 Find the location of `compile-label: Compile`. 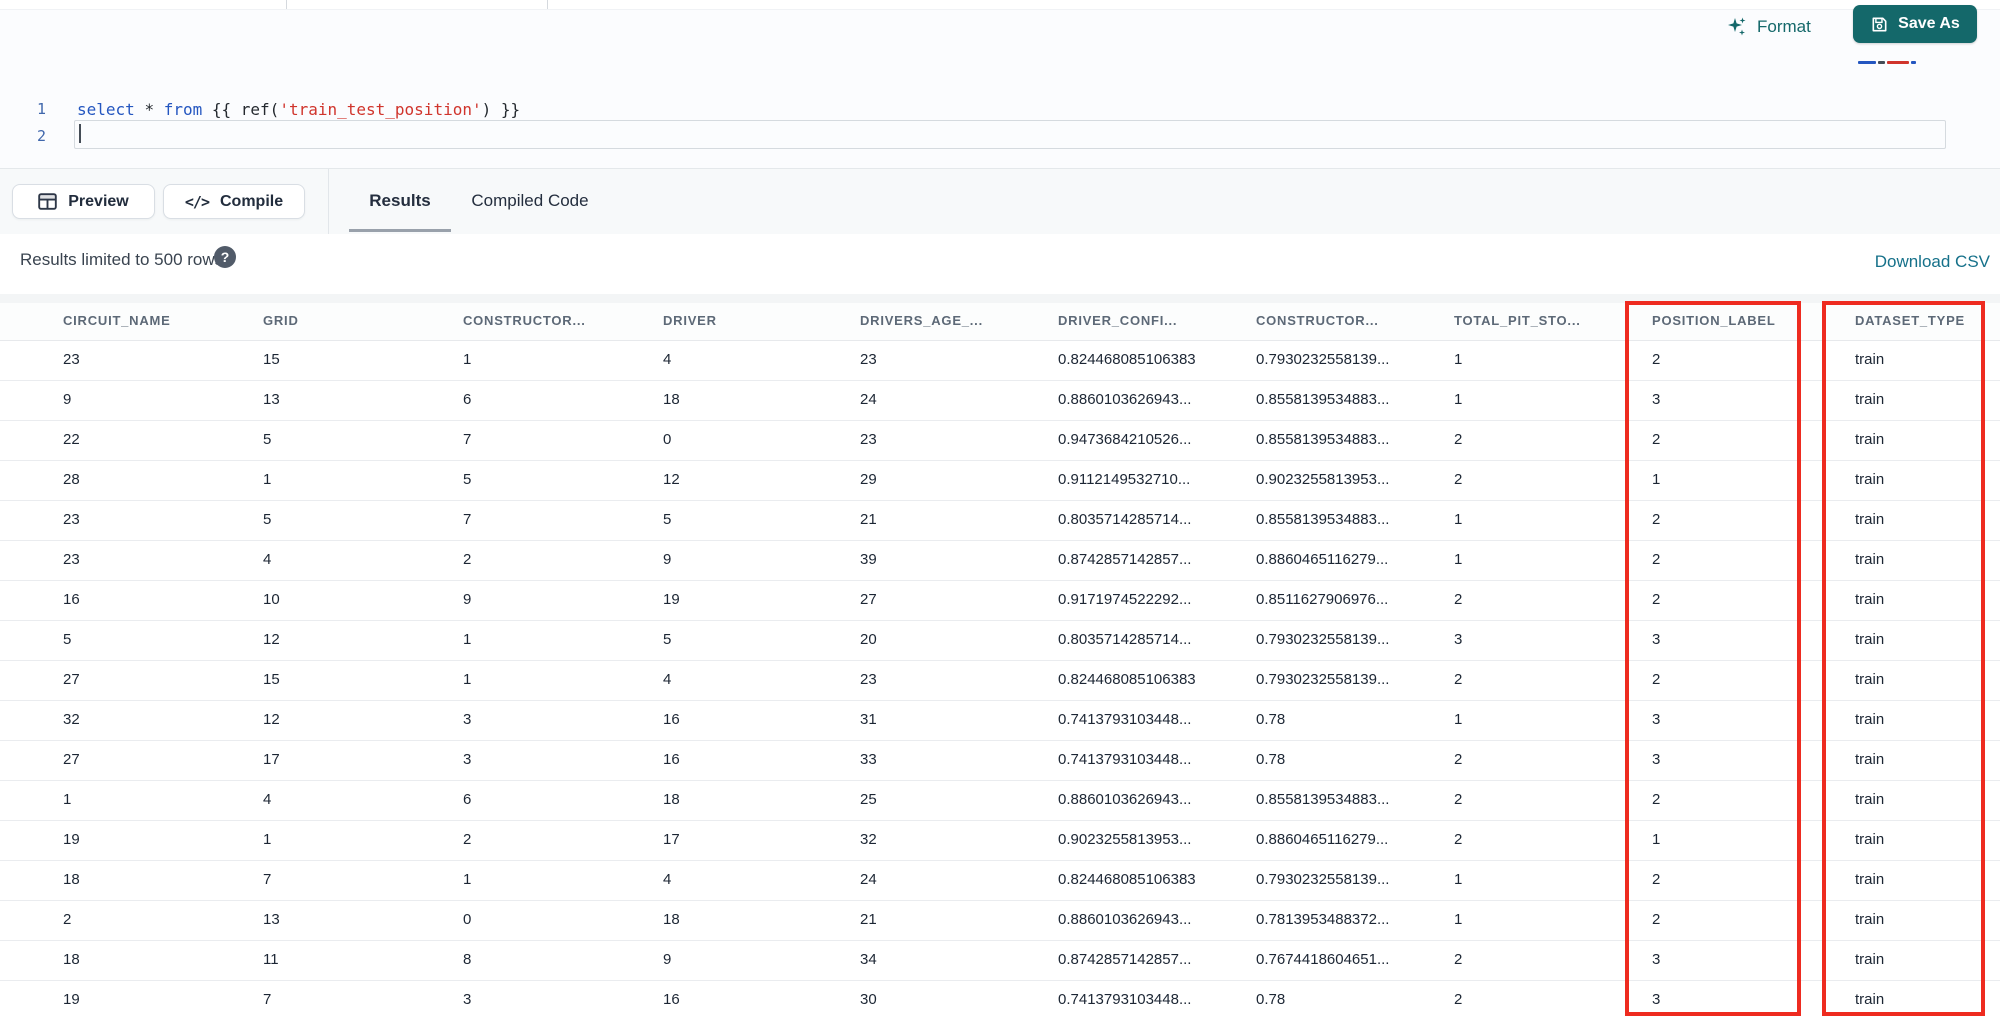

compile-label: Compile is located at coordinates (251, 201).